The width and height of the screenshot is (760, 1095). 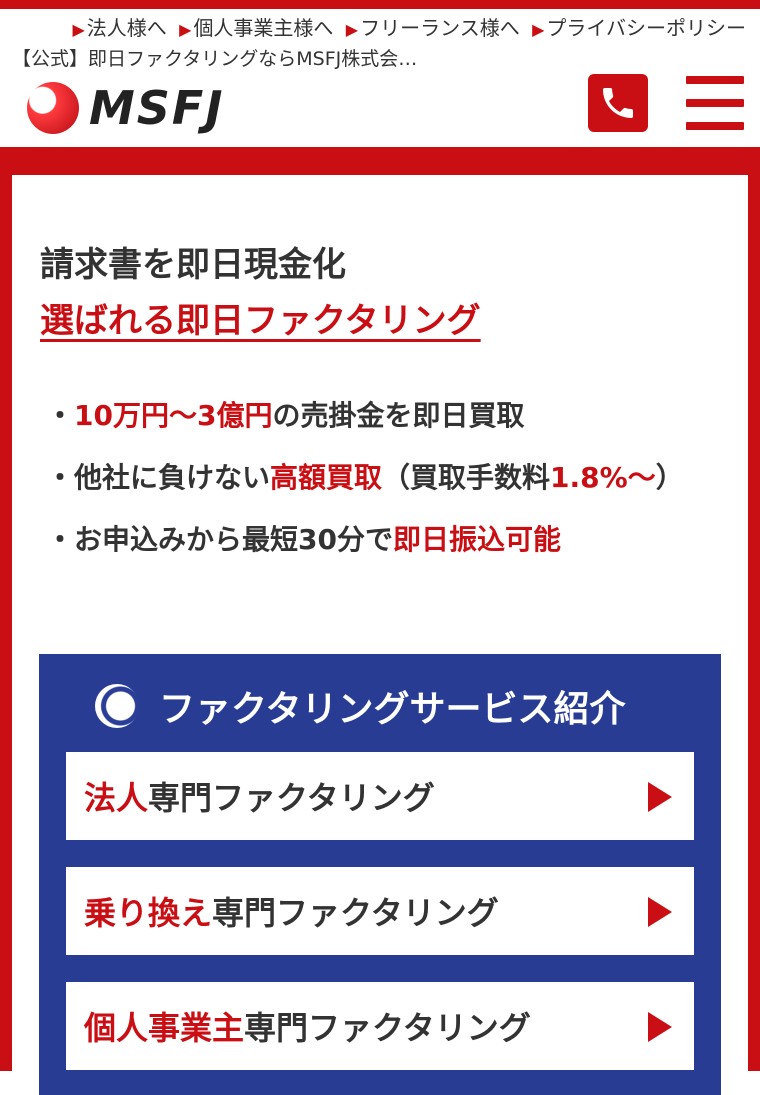 I want to click on feature-item: ・10万円〜3億円の売掛金を即日買取, so click(x=285, y=415).